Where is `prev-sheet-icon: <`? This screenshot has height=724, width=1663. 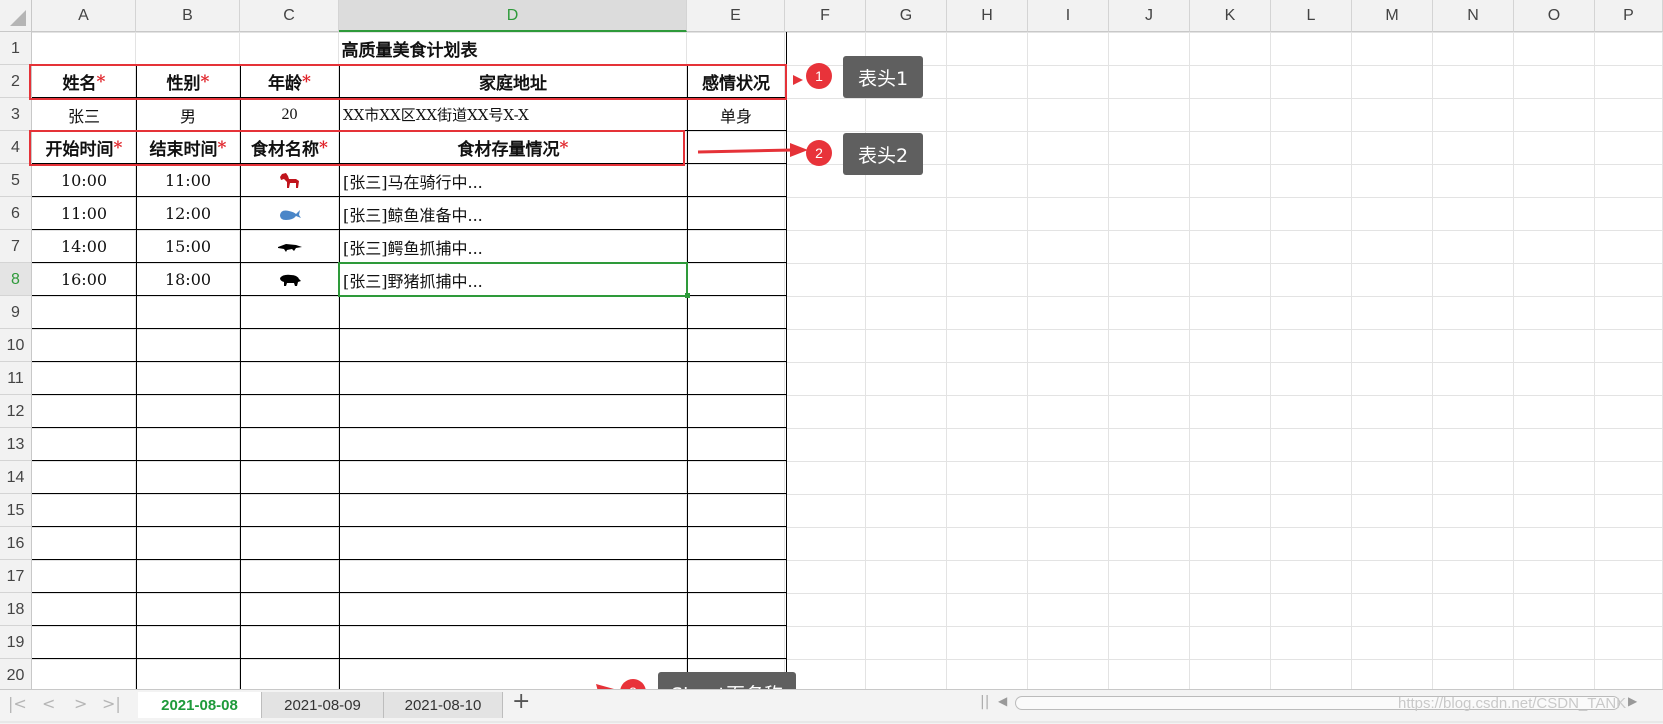
prev-sheet-icon: < is located at coordinates (48, 703).